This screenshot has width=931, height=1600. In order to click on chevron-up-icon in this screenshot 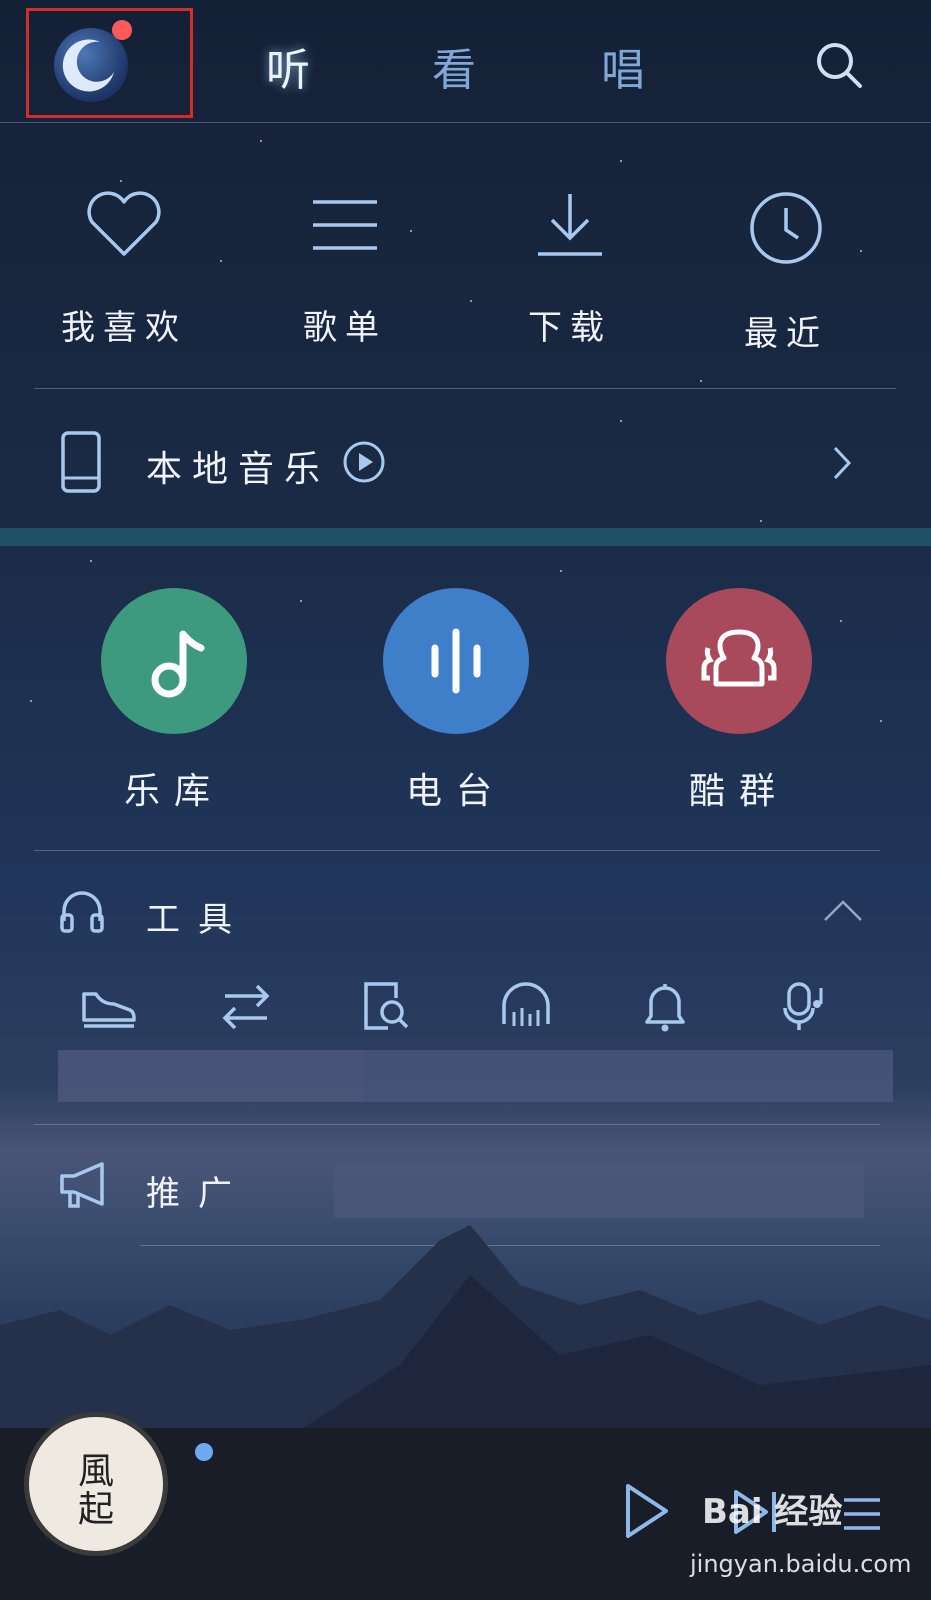, I will do `click(843, 910)`.